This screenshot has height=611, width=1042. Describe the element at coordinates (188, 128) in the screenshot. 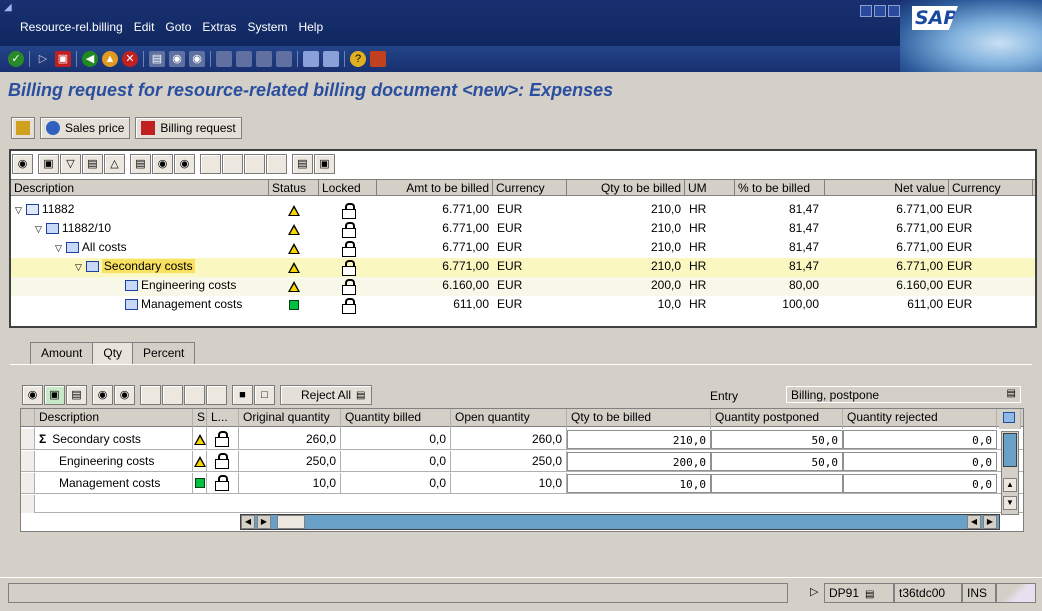

I see `billing-request-button: Billing request` at that location.